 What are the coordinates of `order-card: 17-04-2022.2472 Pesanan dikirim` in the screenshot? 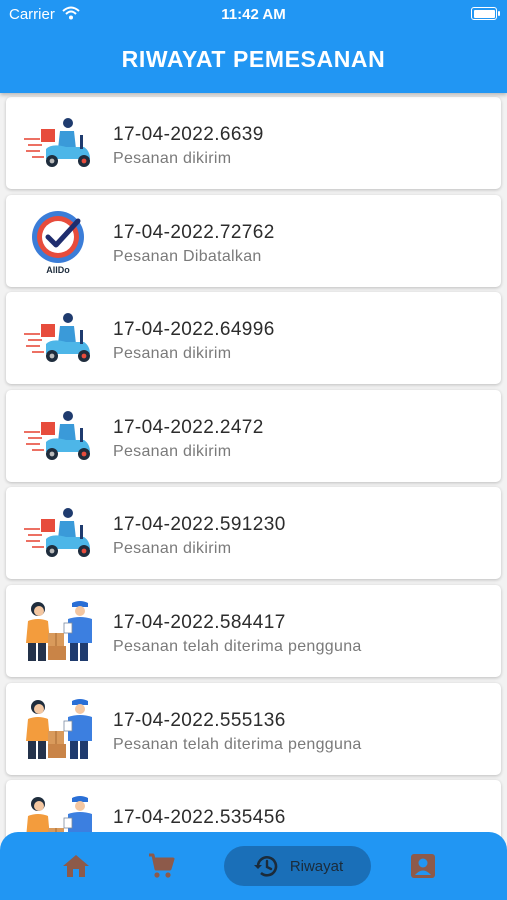 It's located at (253, 435).